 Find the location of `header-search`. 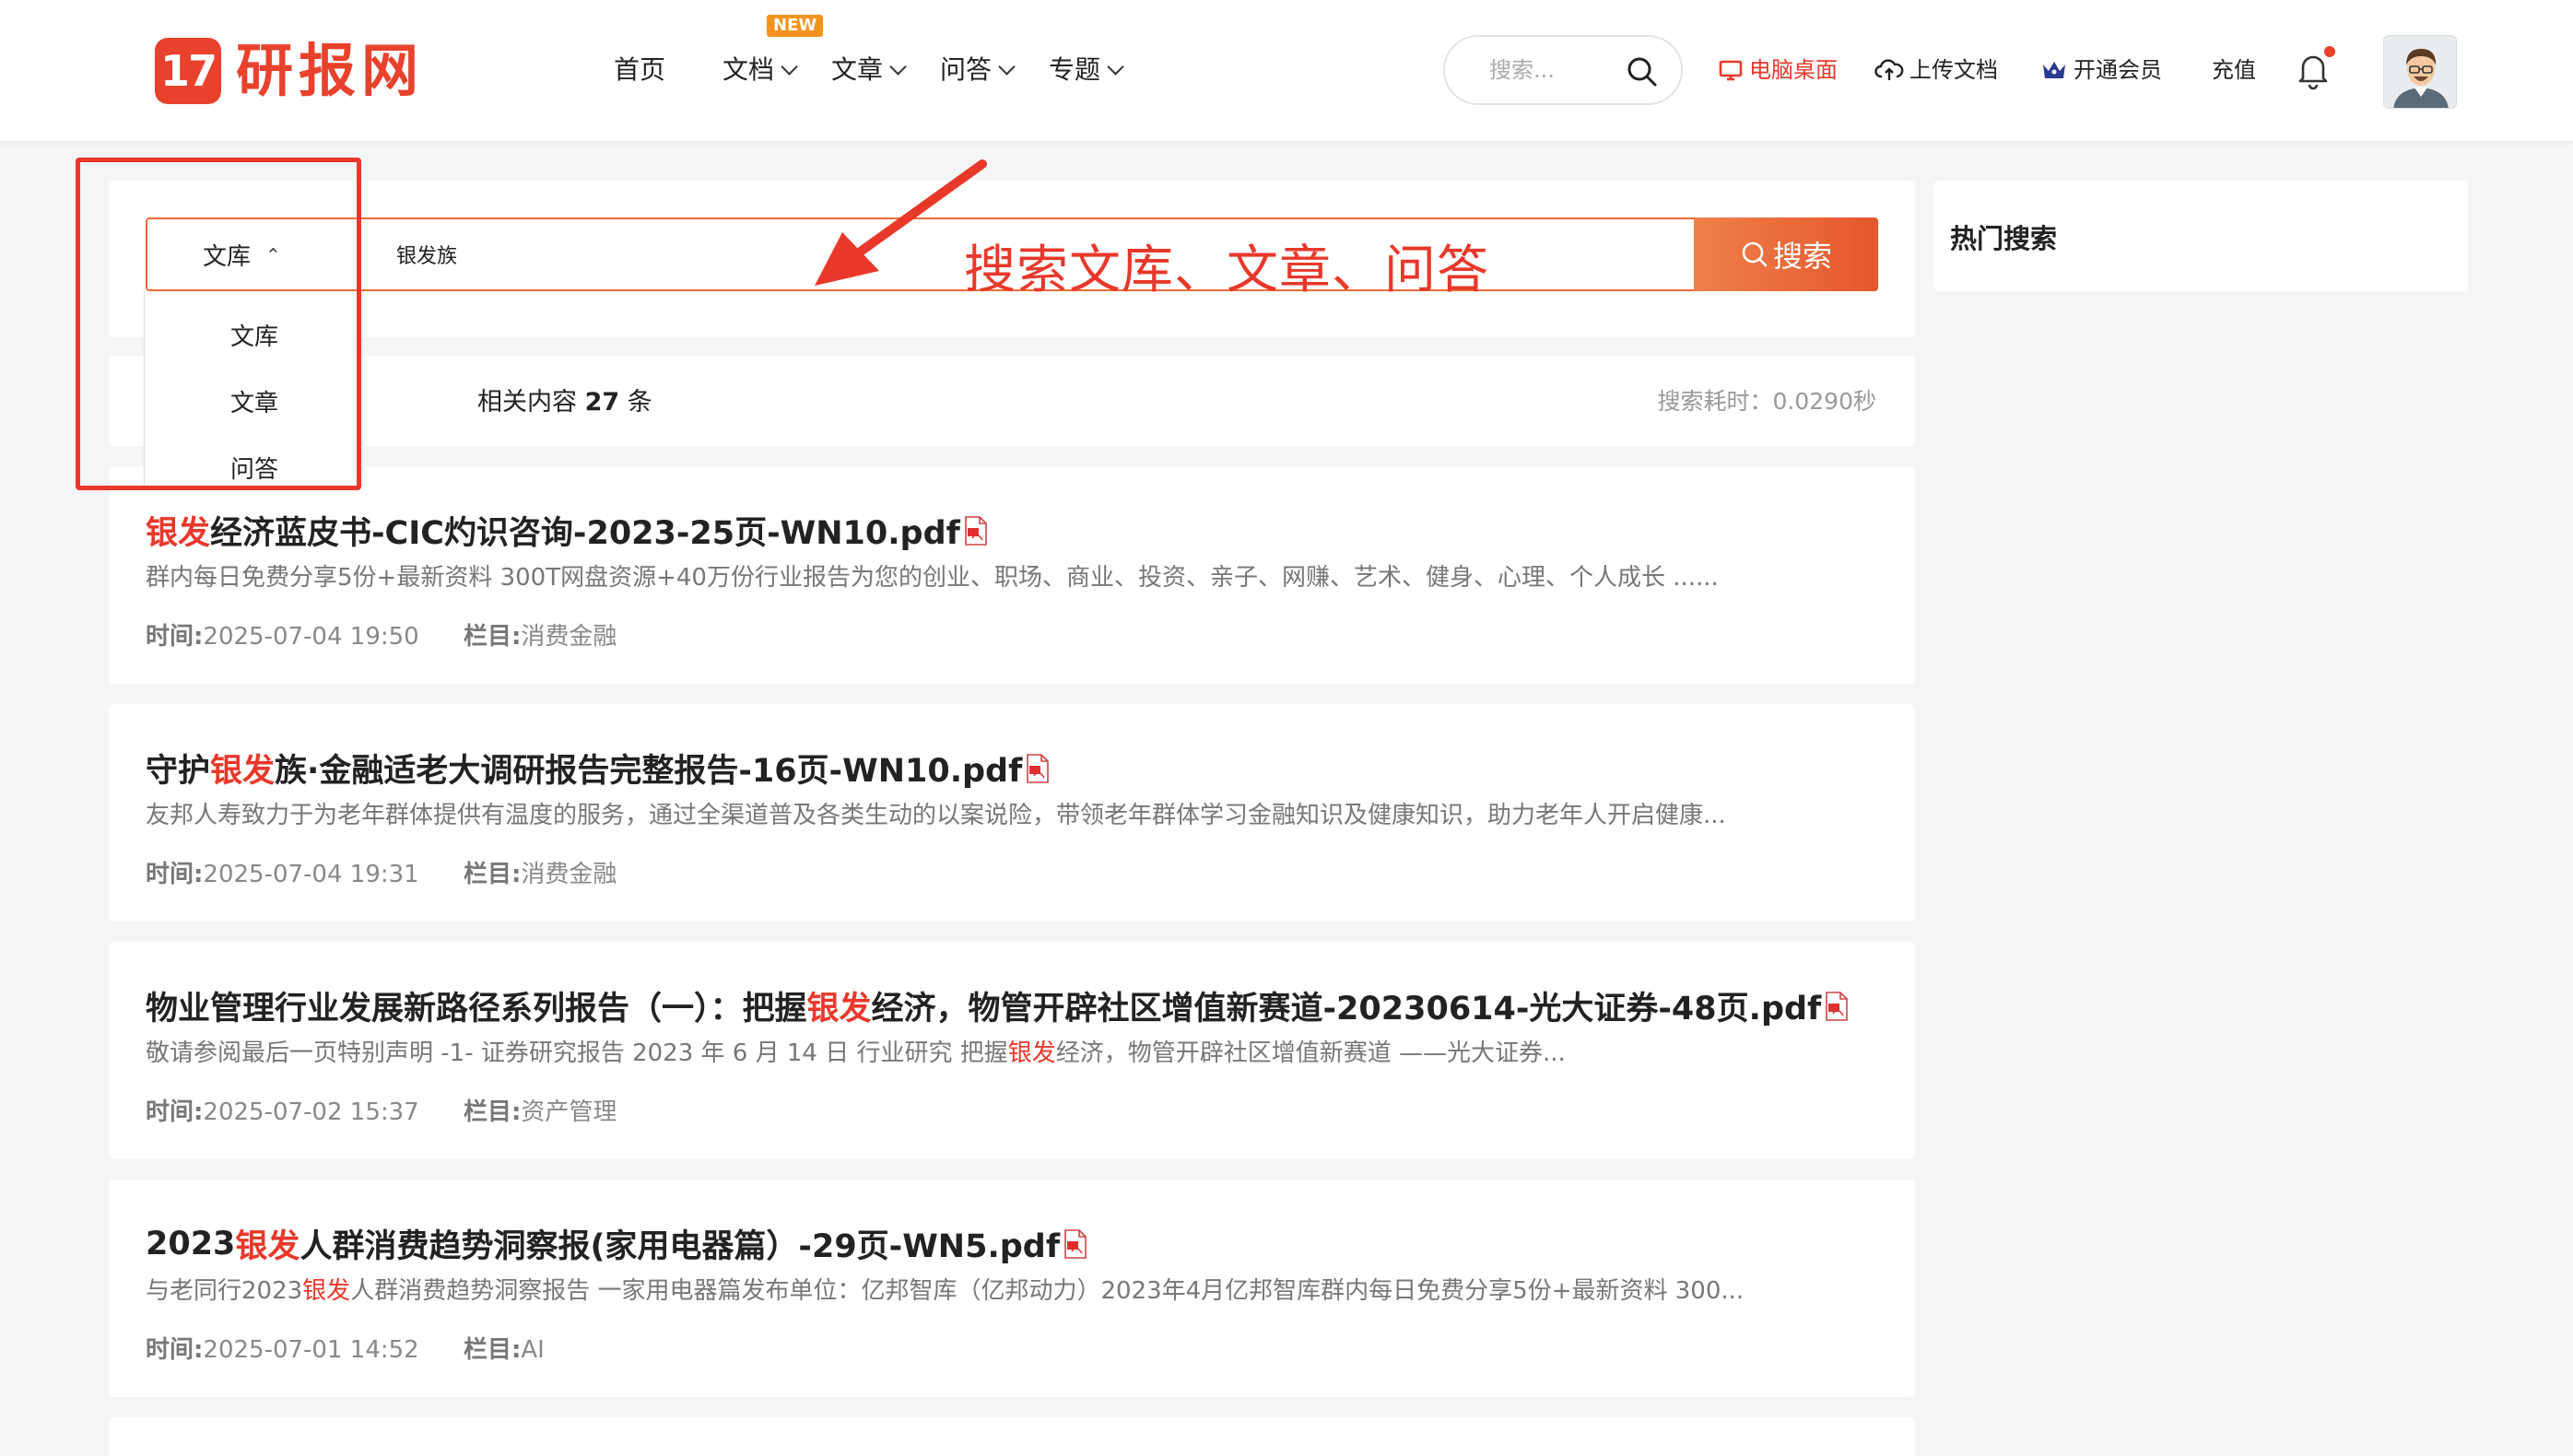

header-search is located at coordinates (1563, 70).